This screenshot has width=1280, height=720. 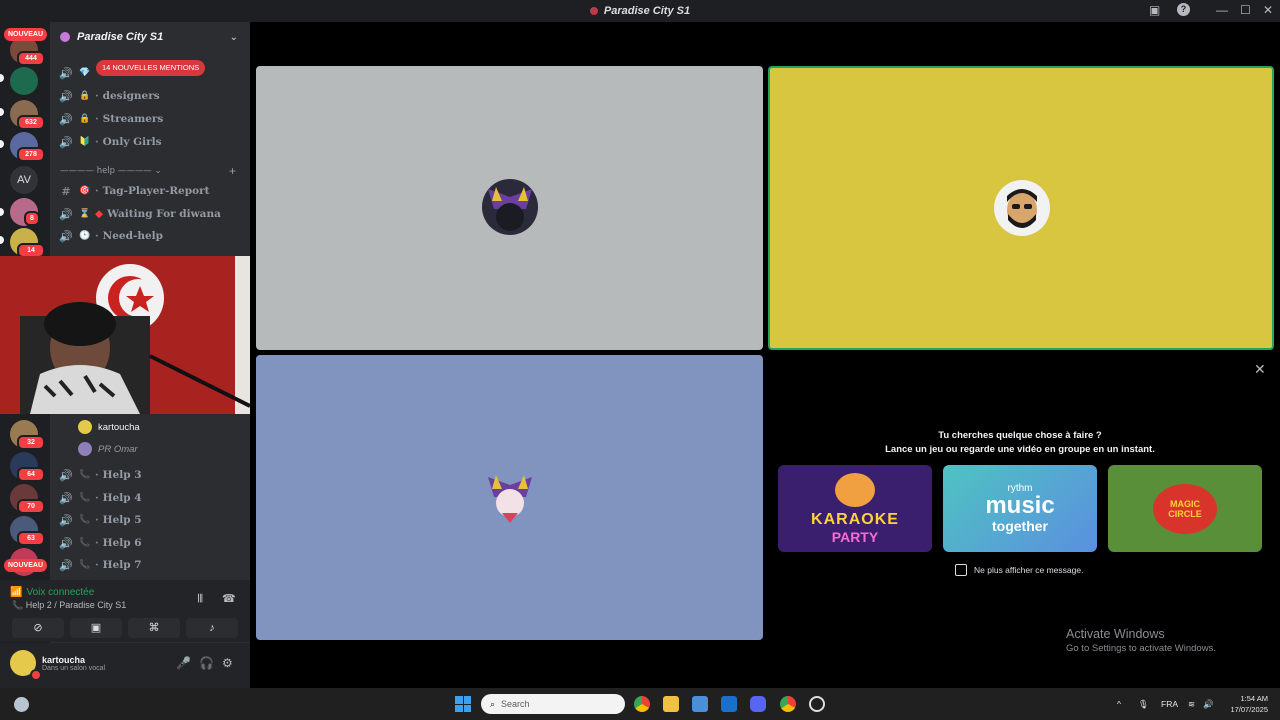 I want to click on channel-emoji-icon: ⌛, so click(x=85, y=214).